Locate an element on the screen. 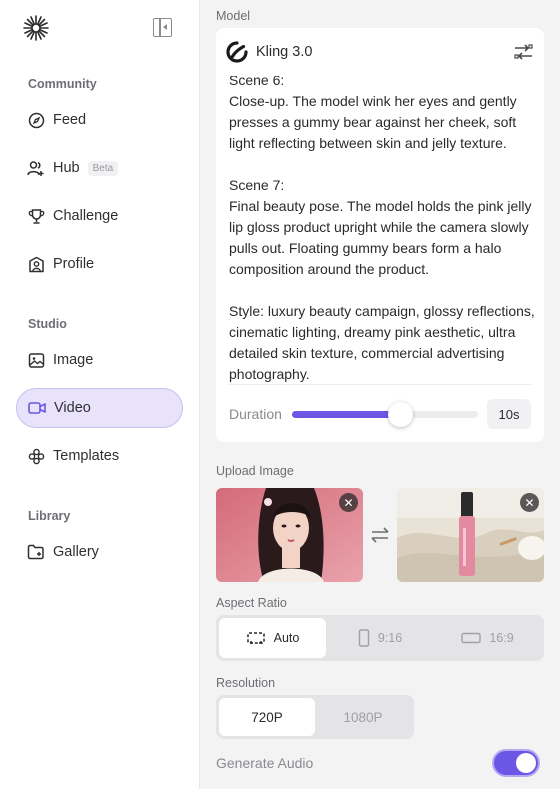 This screenshot has width=560, height=789. generate-audio-toggle is located at coordinates (516, 763).